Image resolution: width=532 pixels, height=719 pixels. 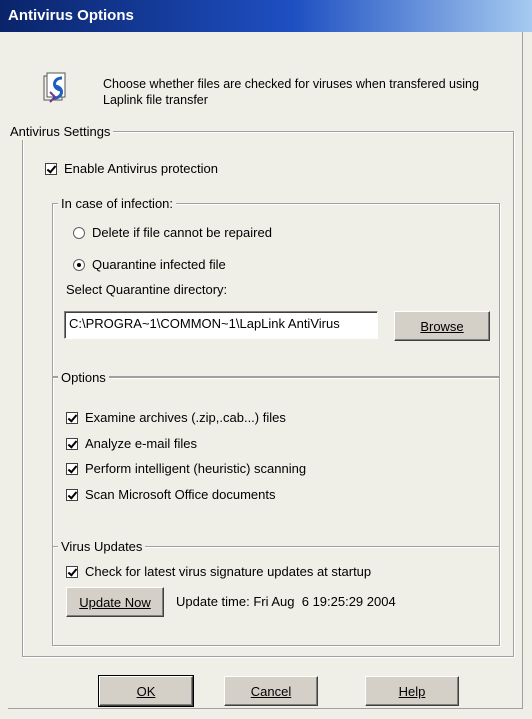 What do you see at coordinates (196, 468) in the screenshot?
I see `heuristic-scanning-label: Perform intelligent (heuristic) scanning` at bounding box center [196, 468].